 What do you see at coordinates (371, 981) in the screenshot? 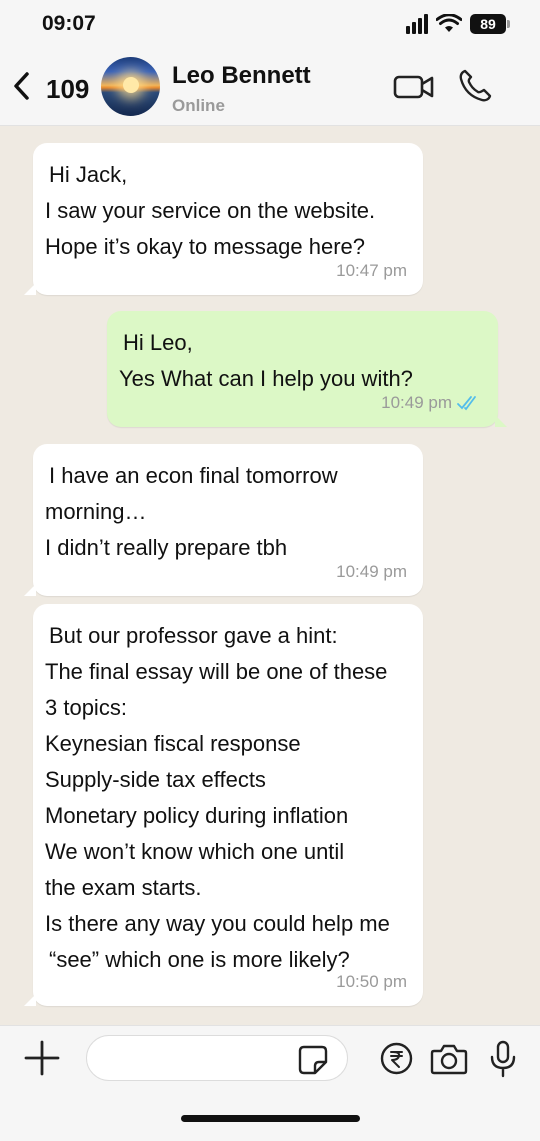
I see `message-time: 10:50 pm` at bounding box center [371, 981].